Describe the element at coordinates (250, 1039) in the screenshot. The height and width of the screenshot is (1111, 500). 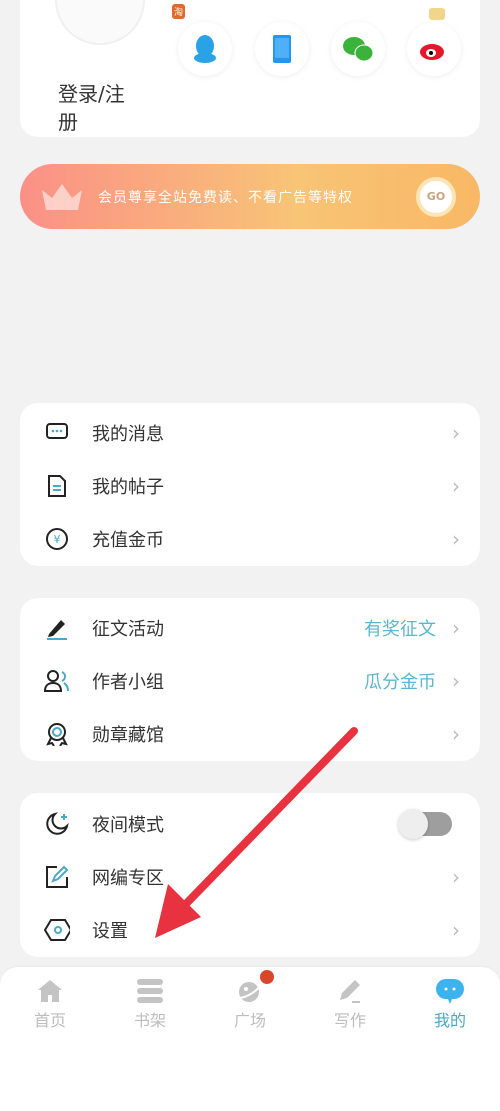
I see `bottom-nav: 首页 书架 广场 写作 我的` at that location.